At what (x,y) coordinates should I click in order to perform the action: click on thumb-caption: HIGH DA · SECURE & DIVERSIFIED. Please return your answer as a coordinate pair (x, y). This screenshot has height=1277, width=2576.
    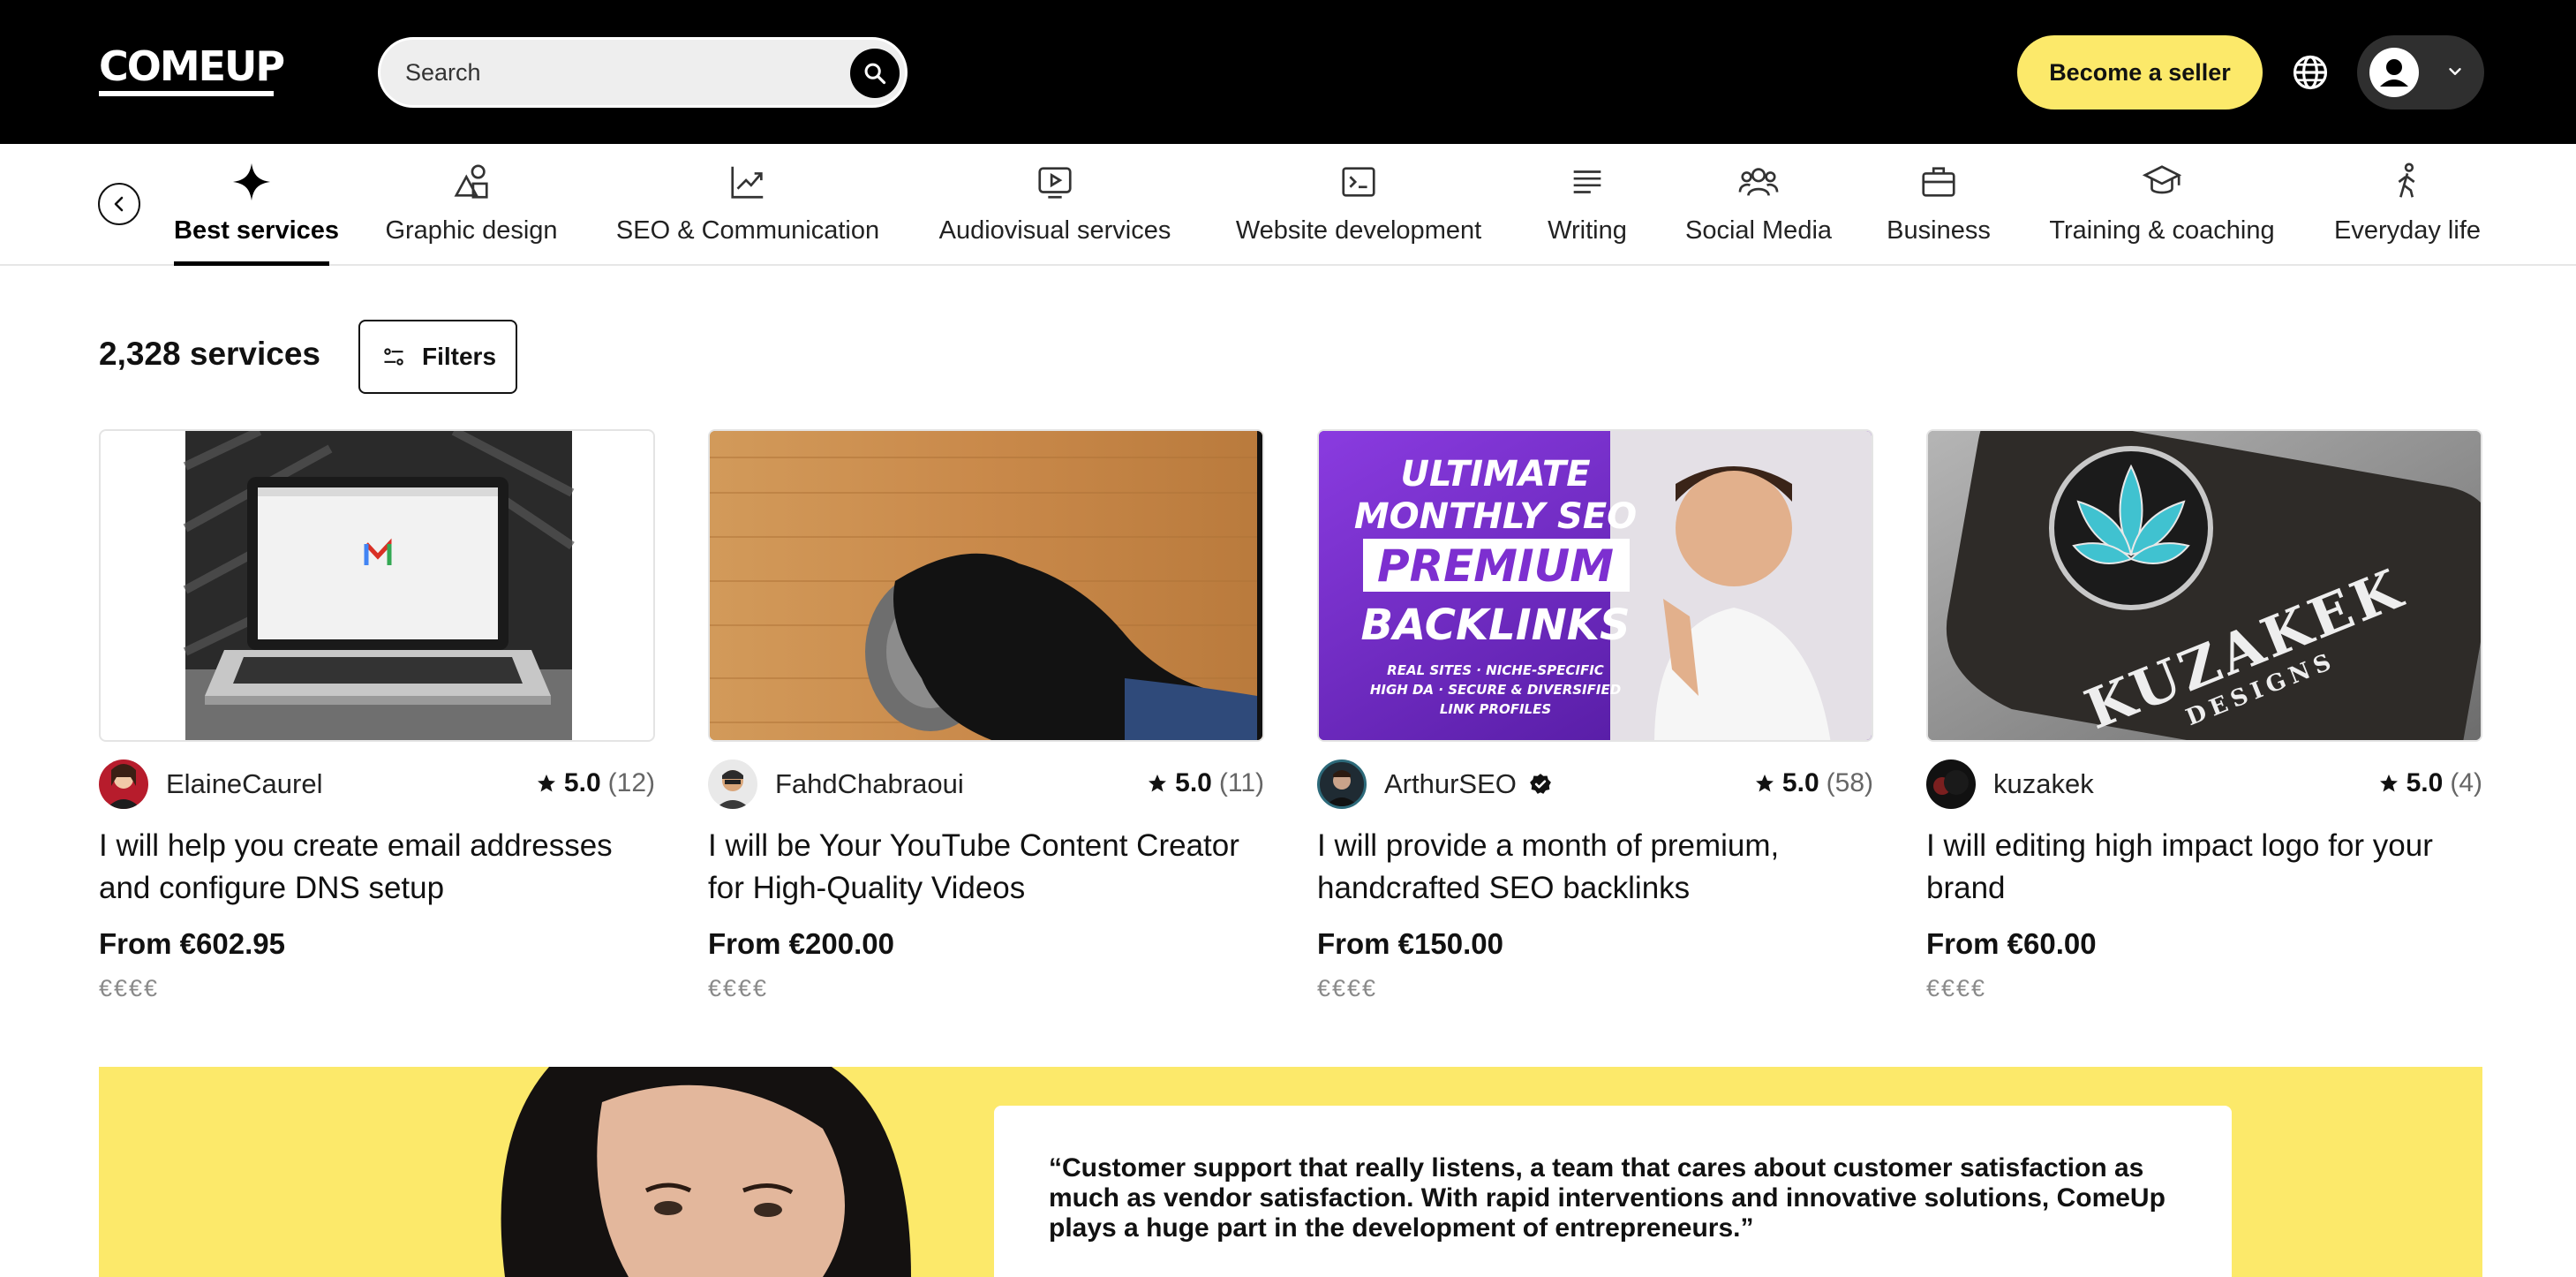
    Looking at the image, I should click on (1496, 690).